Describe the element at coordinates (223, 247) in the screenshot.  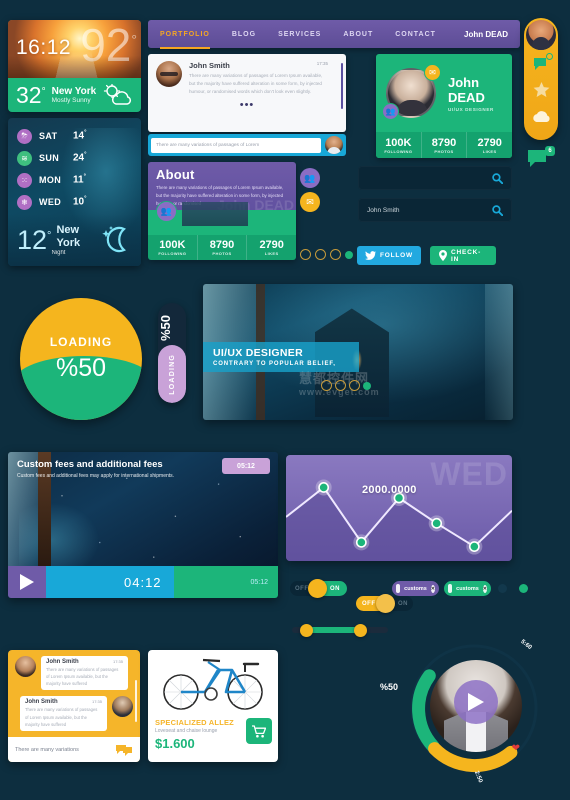
I see `stat-photos: 8790 PHOTOS` at that location.